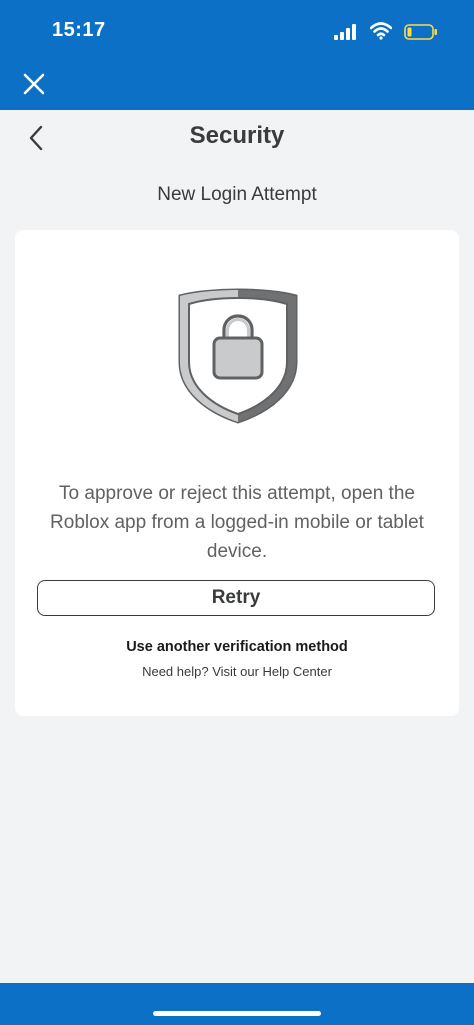 The height and width of the screenshot is (1025, 474). What do you see at coordinates (237, 194) in the screenshot?
I see `page-subtitle: New Login Attempt` at bounding box center [237, 194].